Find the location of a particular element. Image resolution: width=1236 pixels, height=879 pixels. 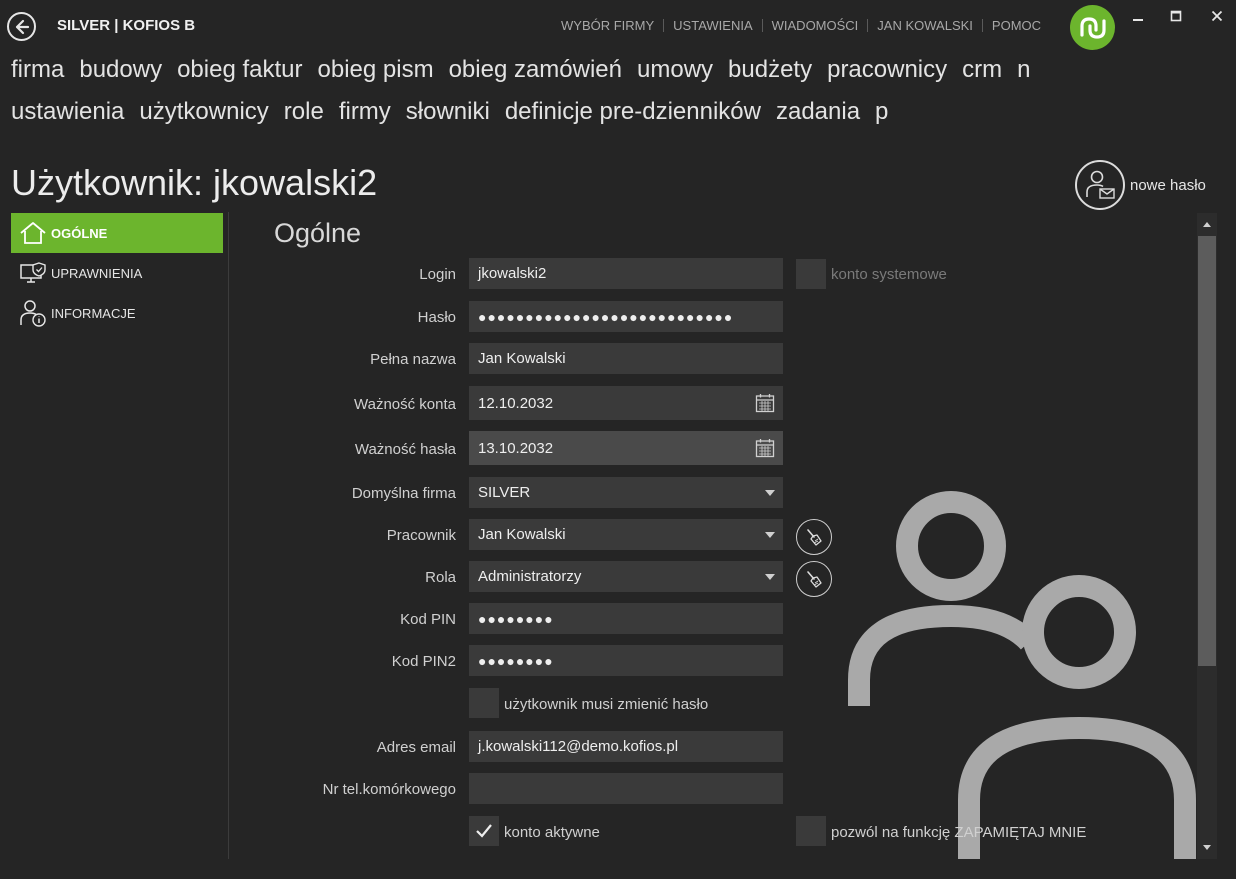

pin2-value: ●●●●●●●● is located at coordinates (516, 660).